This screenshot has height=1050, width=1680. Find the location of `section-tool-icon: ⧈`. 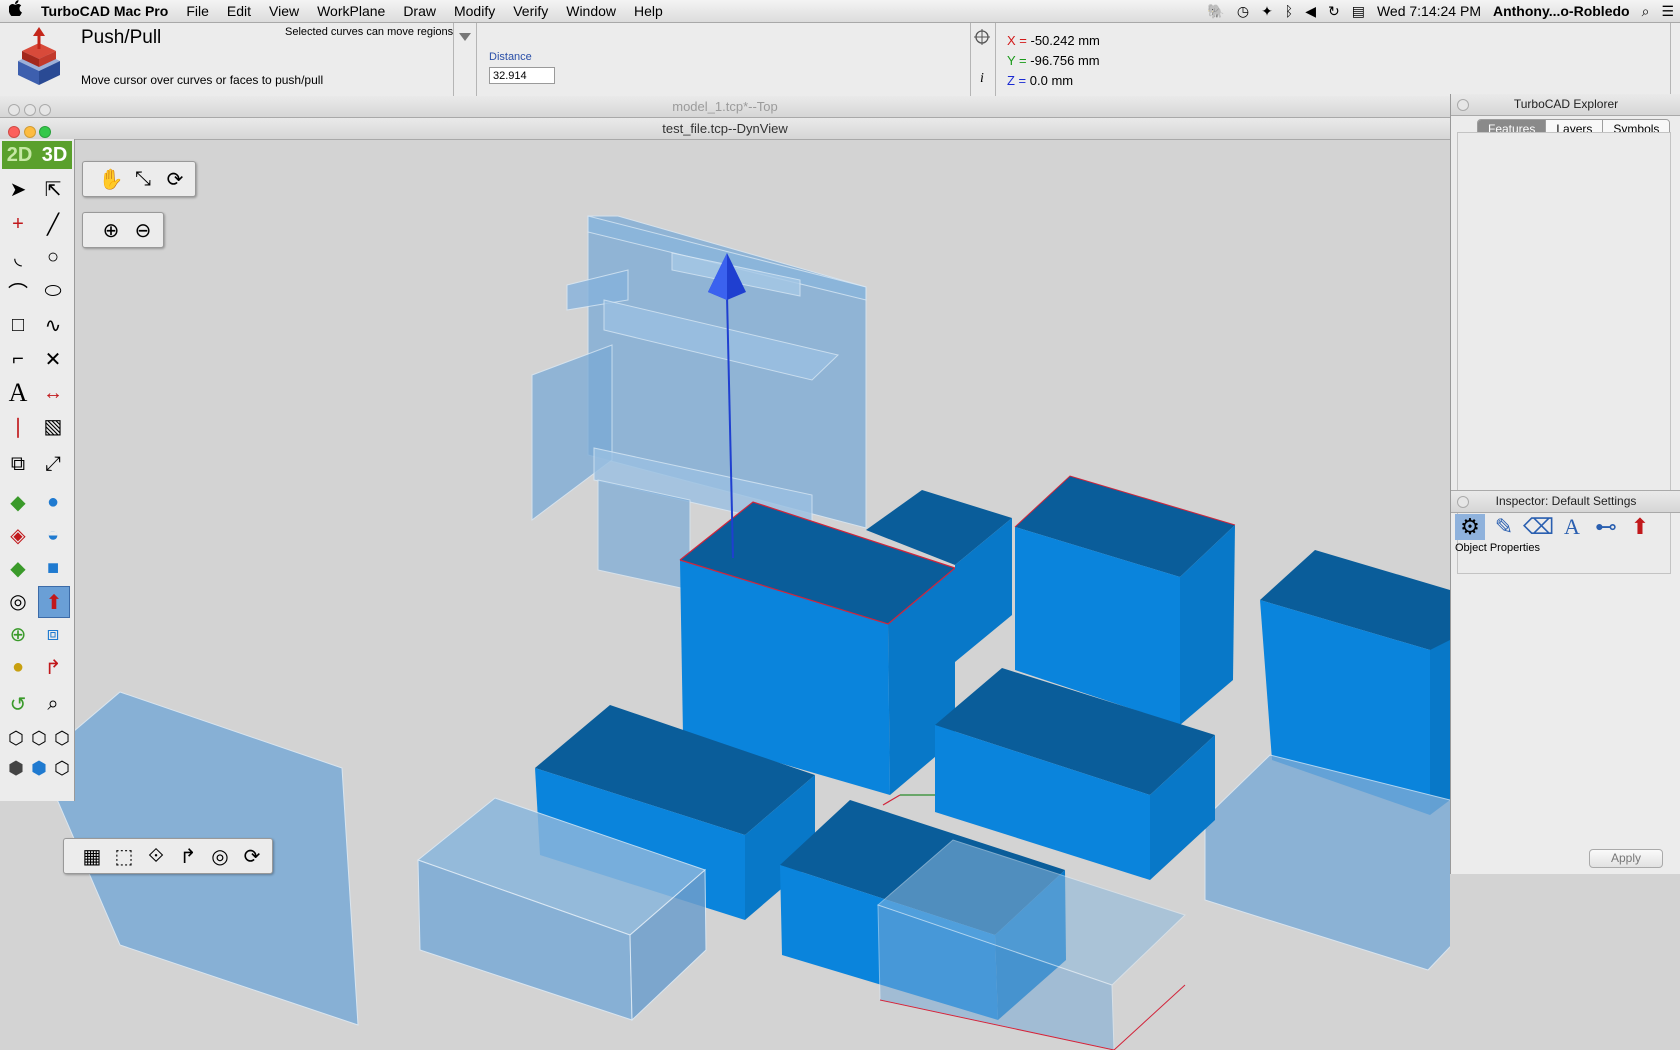

section-tool-icon: ⧈ is located at coordinates (53, 634).